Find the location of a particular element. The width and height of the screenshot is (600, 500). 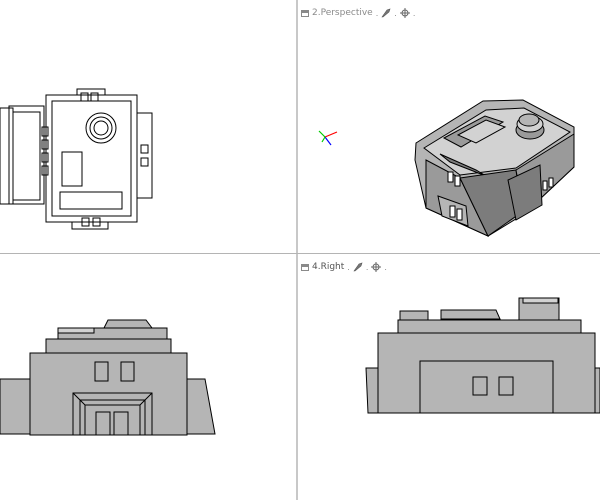

port-ring-inner is located at coordinates (101, 128).